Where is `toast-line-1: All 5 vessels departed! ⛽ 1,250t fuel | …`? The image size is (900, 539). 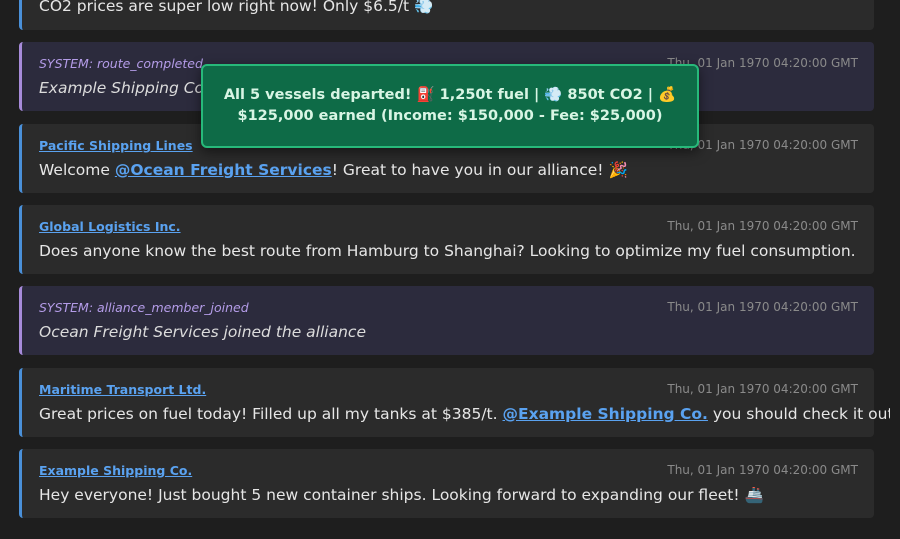 toast-line-1: All 5 vessels departed! ⛽ 1,250t fuel | … is located at coordinates (450, 95).